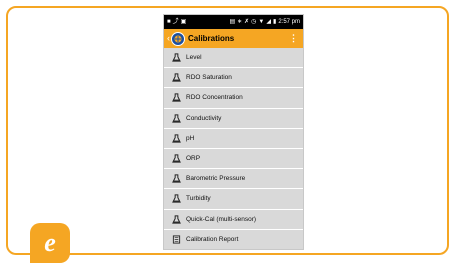  What do you see at coordinates (233, 58) in the screenshot?
I see `list-item-level: Level` at bounding box center [233, 58].